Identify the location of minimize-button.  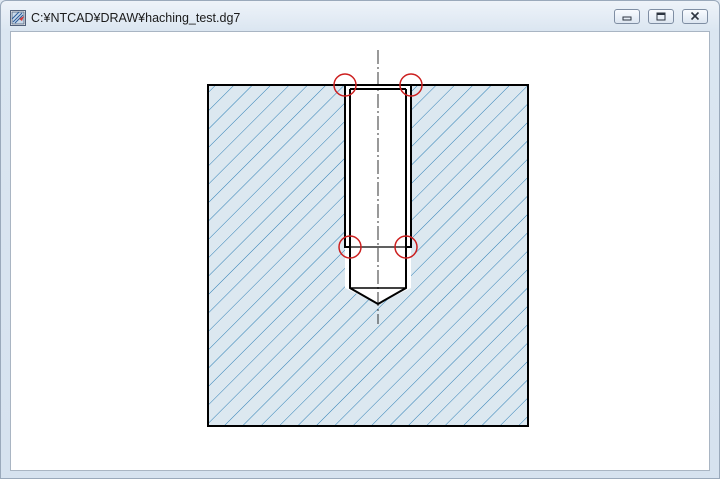
(627, 16).